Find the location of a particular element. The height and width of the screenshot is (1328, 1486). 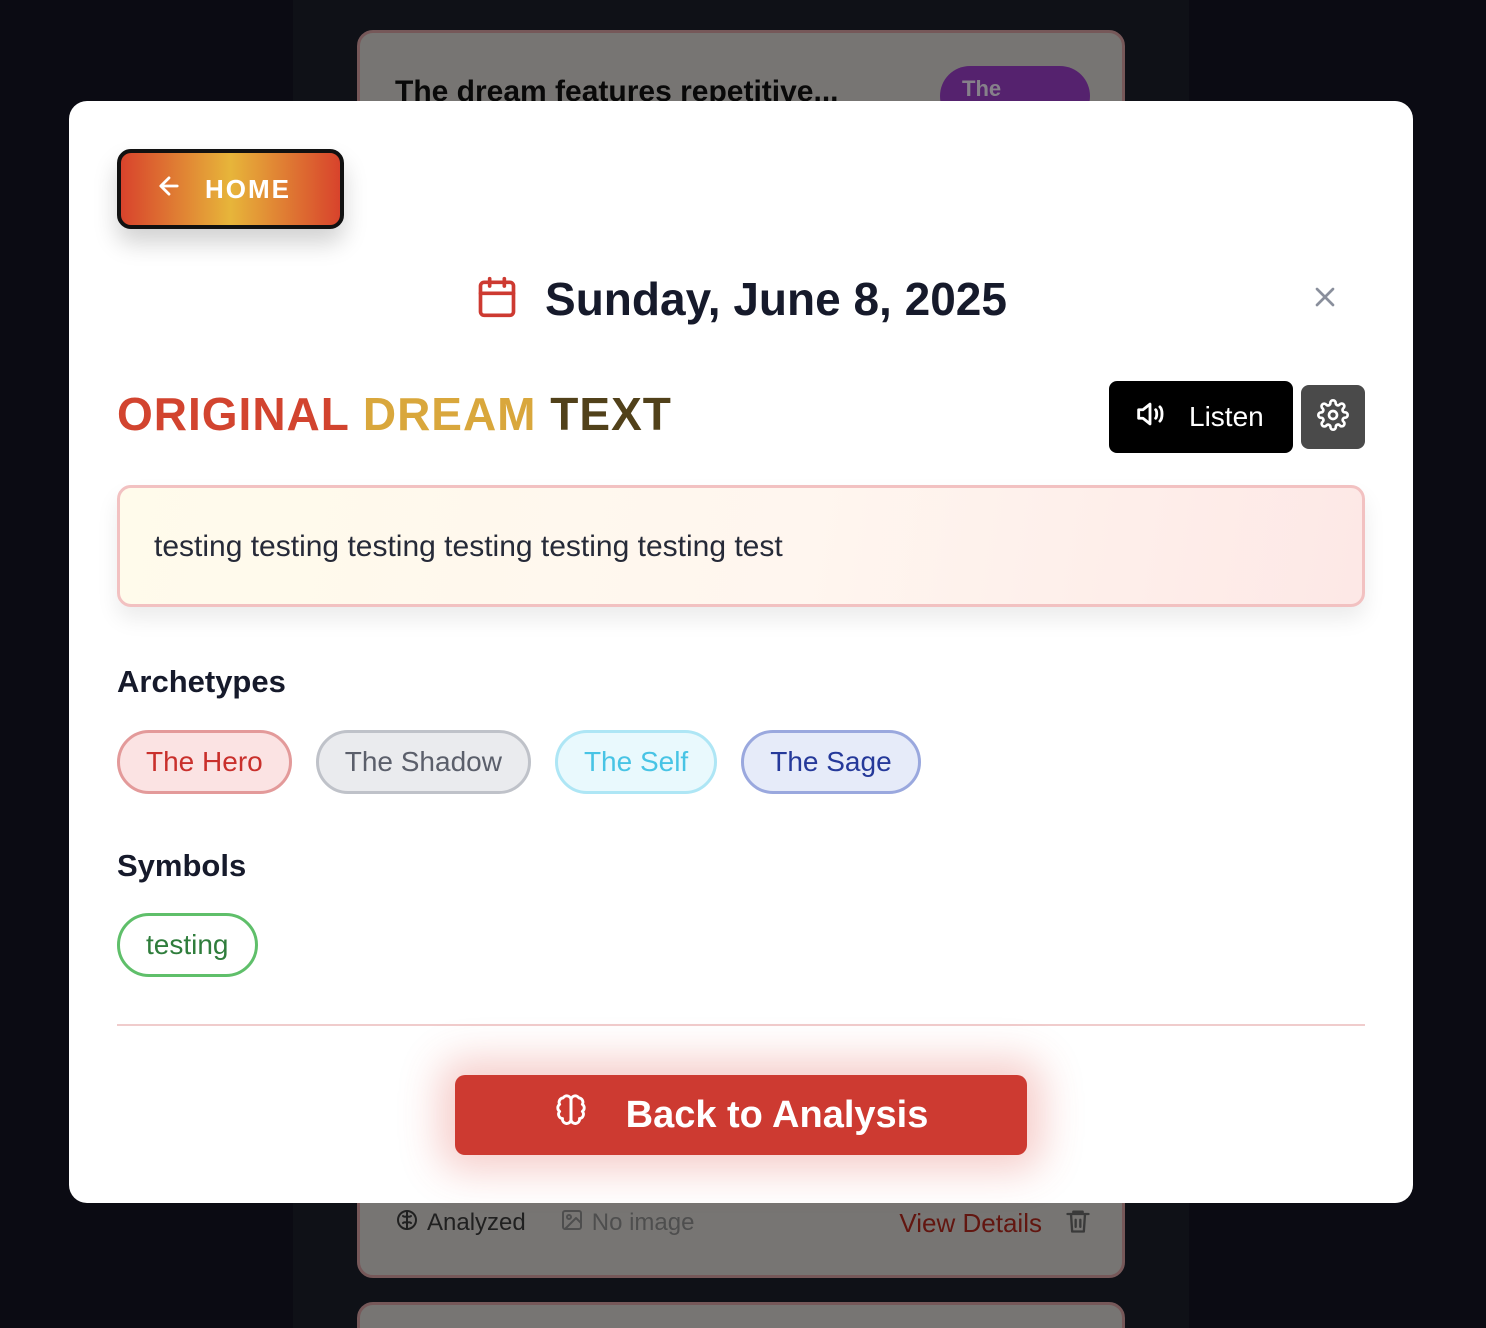

symbols-label: Symbols is located at coordinates (182, 865).